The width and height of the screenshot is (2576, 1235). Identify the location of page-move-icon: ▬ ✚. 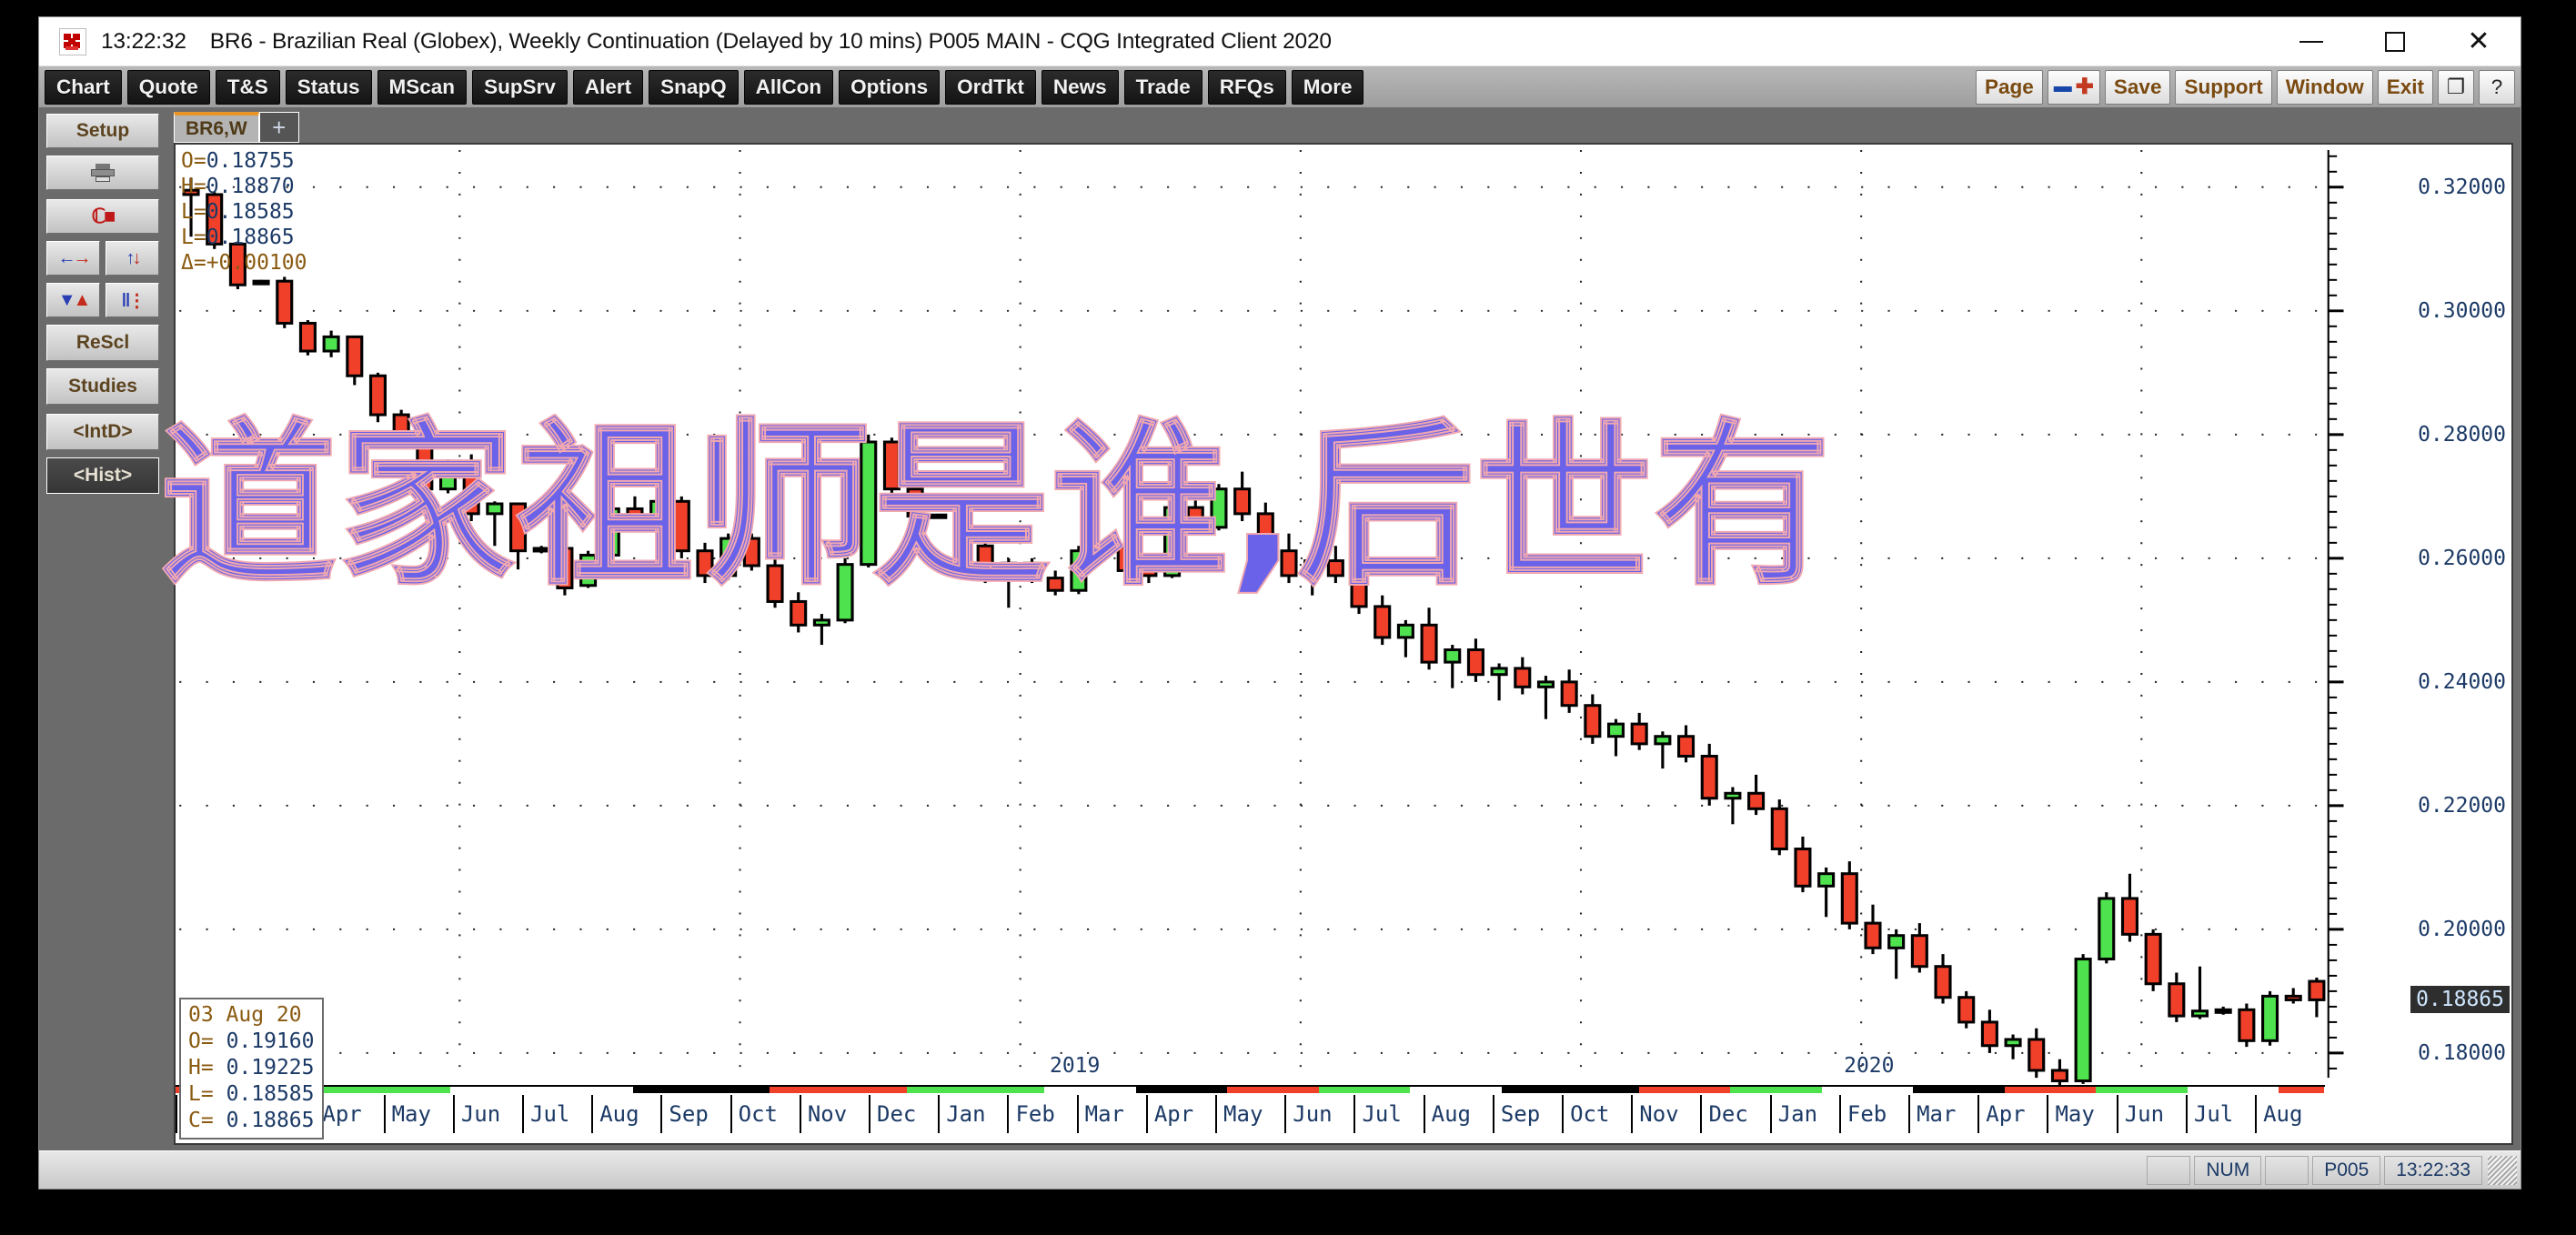
(2073, 87).